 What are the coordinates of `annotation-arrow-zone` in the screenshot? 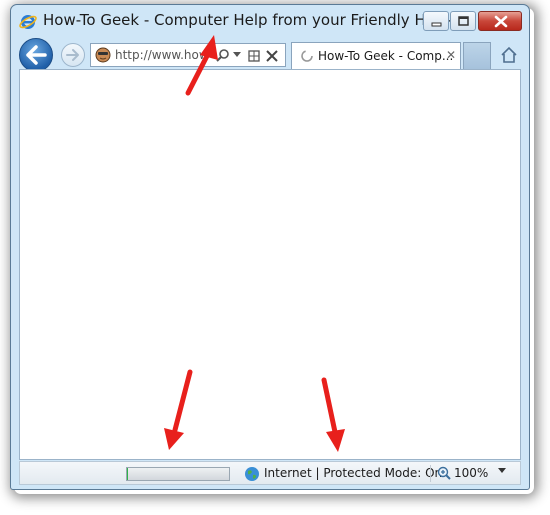 It's located at (333, 414).